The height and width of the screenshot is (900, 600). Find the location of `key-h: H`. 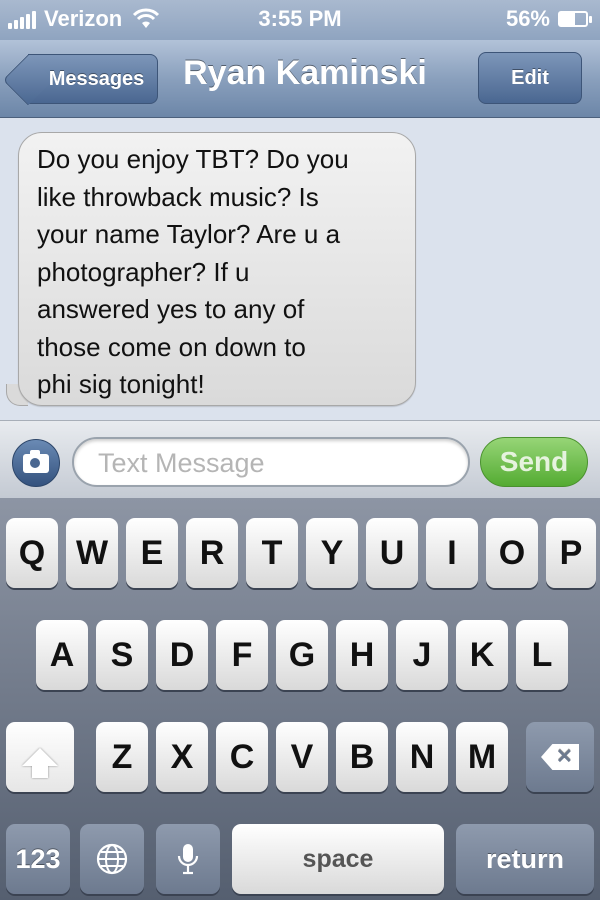

key-h: H is located at coordinates (362, 655).